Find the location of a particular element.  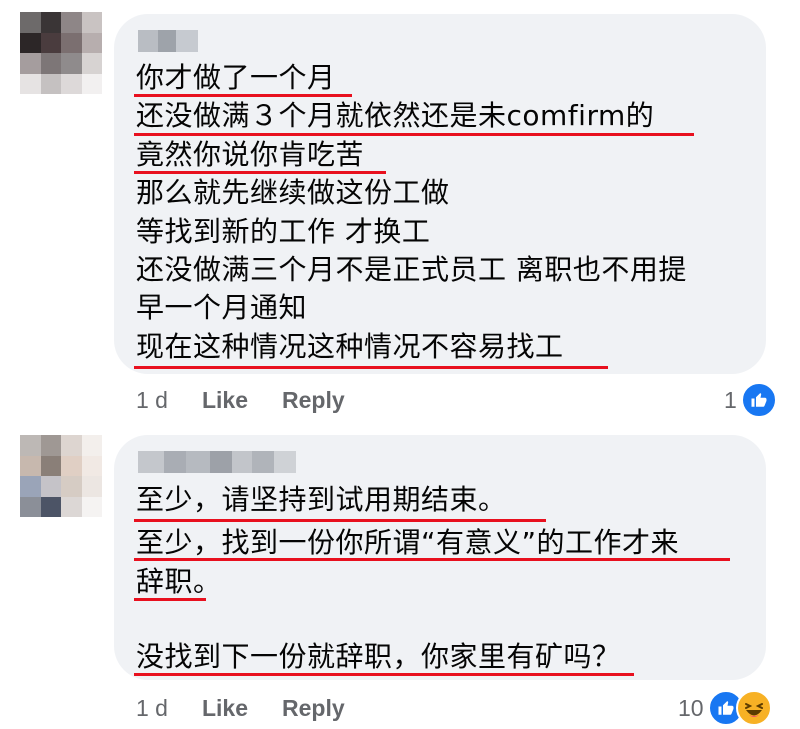

reaction-count: 10 is located at coordinates (691, 707).